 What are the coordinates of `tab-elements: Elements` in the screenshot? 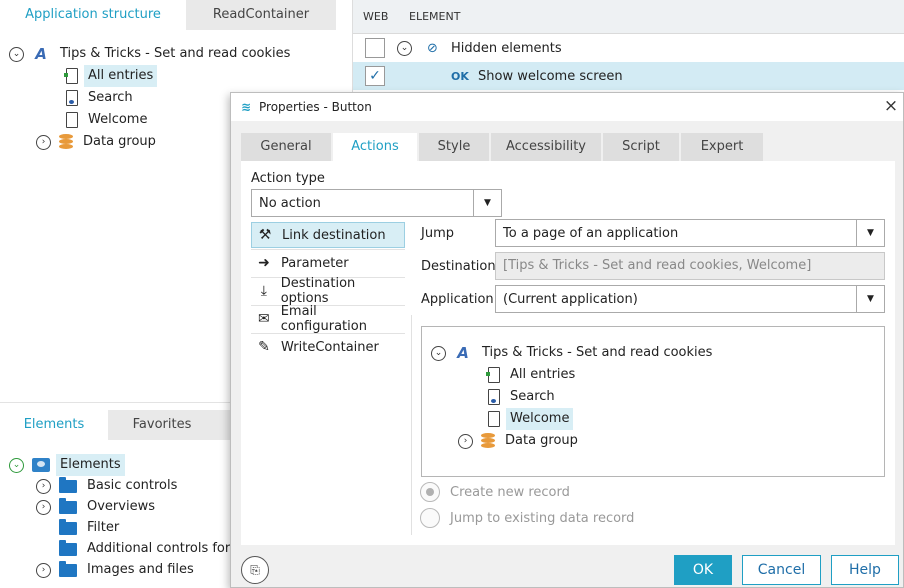 It's located at (54, 425).